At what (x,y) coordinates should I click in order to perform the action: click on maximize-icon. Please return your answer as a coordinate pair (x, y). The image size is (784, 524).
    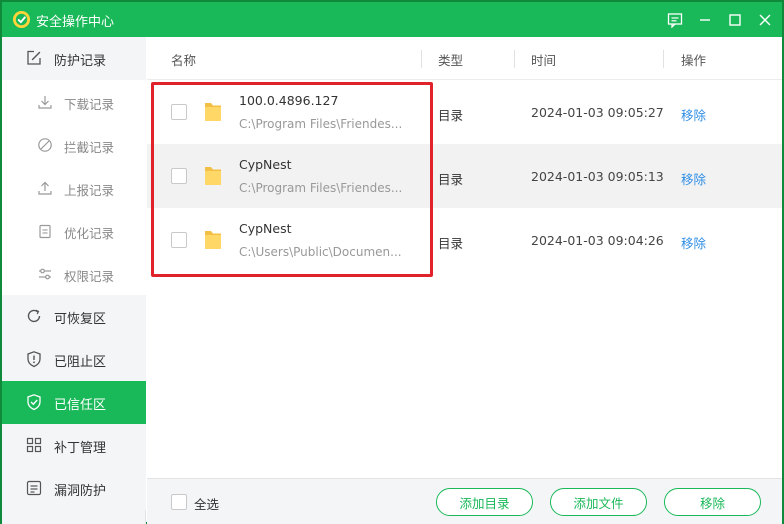
    Looking at the image, I should click on (735, 19).